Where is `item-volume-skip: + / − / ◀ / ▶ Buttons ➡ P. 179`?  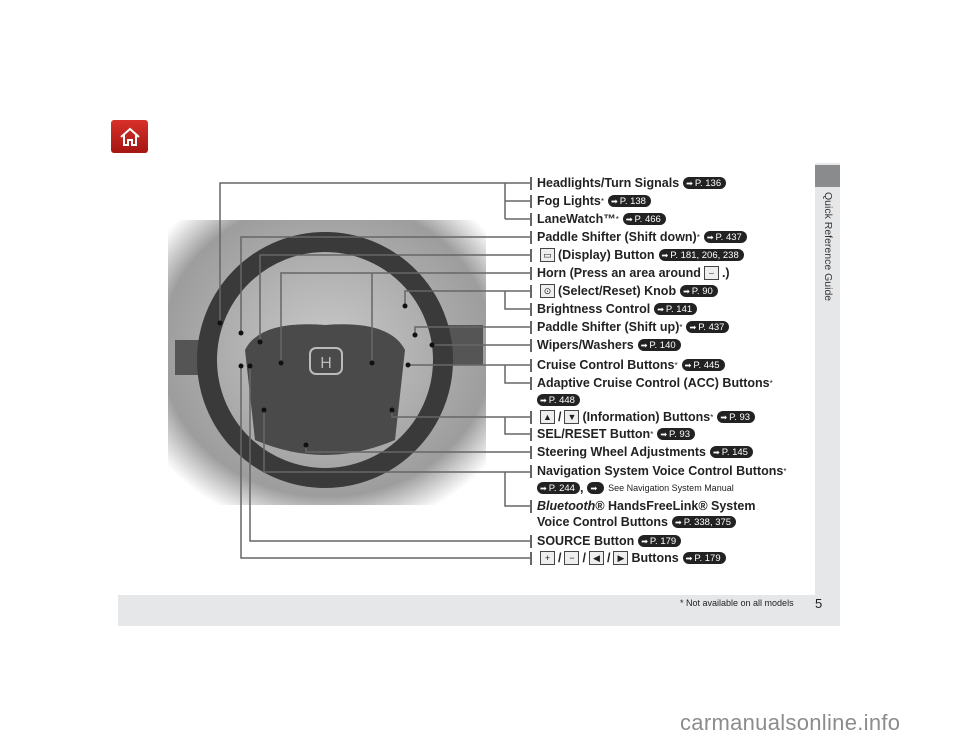
item-volume-skip: + / − / ◀ / ▶ Buttons ➡ P. 179 is located at coordinates (628, 558).